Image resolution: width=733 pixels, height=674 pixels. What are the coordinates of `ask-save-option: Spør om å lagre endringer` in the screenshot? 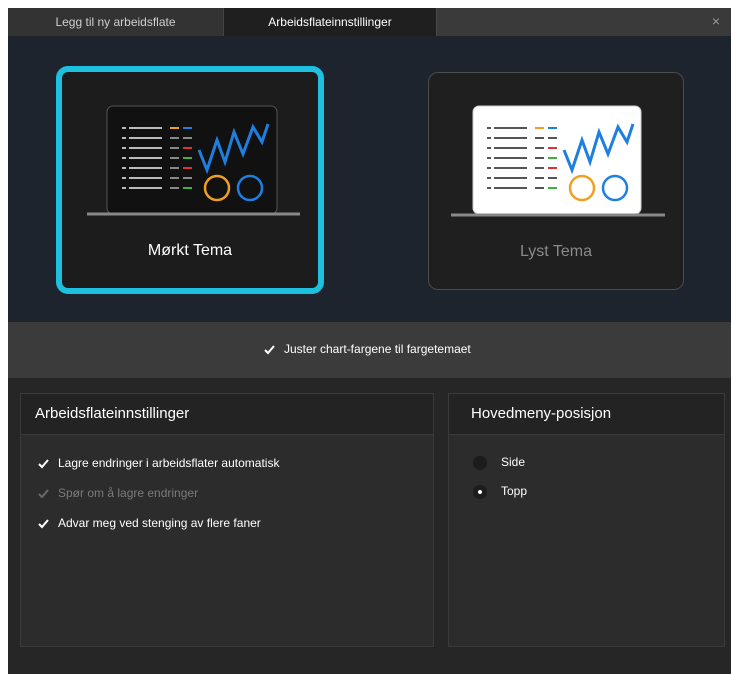 It's located at (117, 493).